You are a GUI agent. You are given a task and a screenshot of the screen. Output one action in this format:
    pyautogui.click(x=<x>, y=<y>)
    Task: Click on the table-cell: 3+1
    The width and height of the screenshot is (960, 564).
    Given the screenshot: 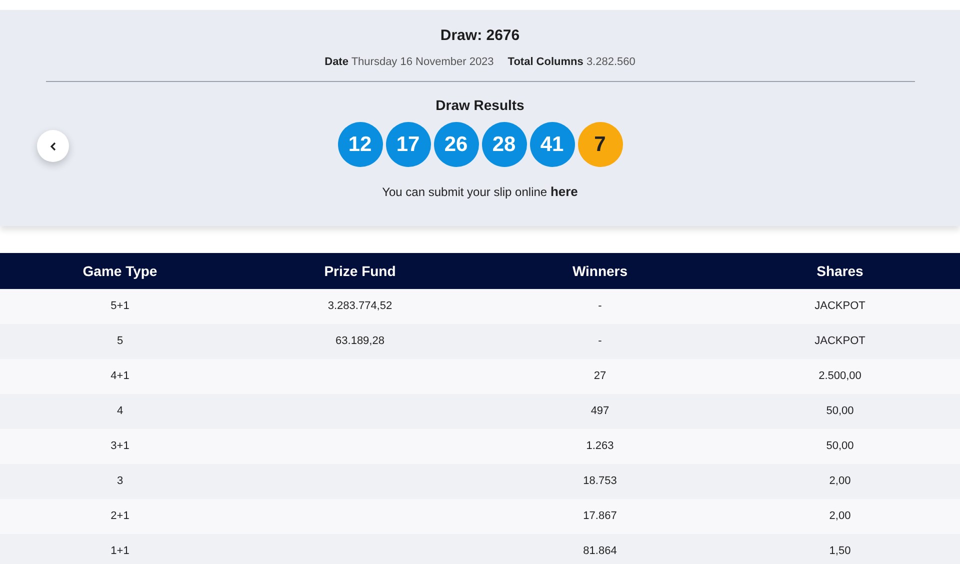 What is the action you would take?
    pyautogui.click(x=120, y=446)
    